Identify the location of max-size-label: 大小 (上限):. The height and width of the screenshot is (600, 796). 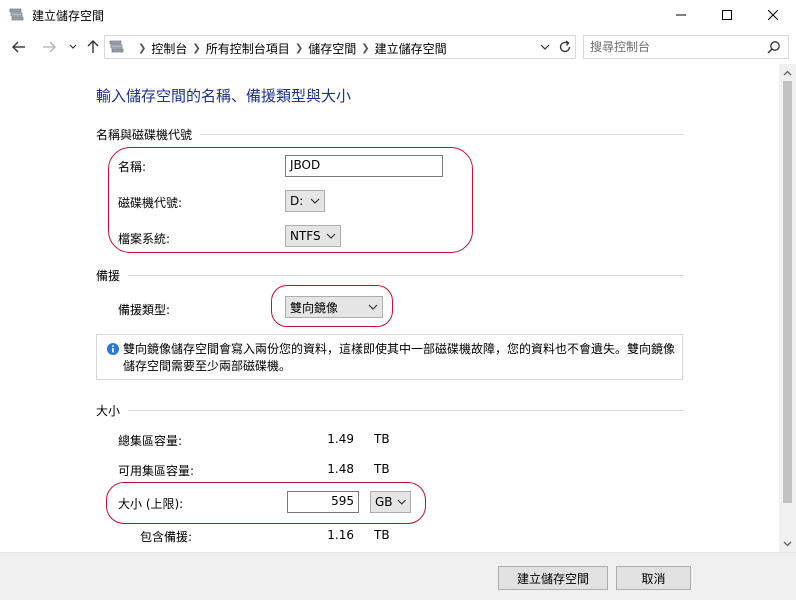
(151, 504).